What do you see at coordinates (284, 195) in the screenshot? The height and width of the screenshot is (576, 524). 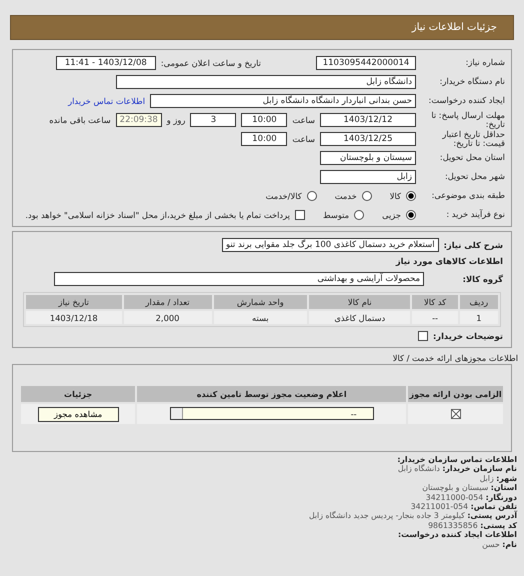 I see `radio-label: کالا/خدمت` at bounding box center [284, 195].